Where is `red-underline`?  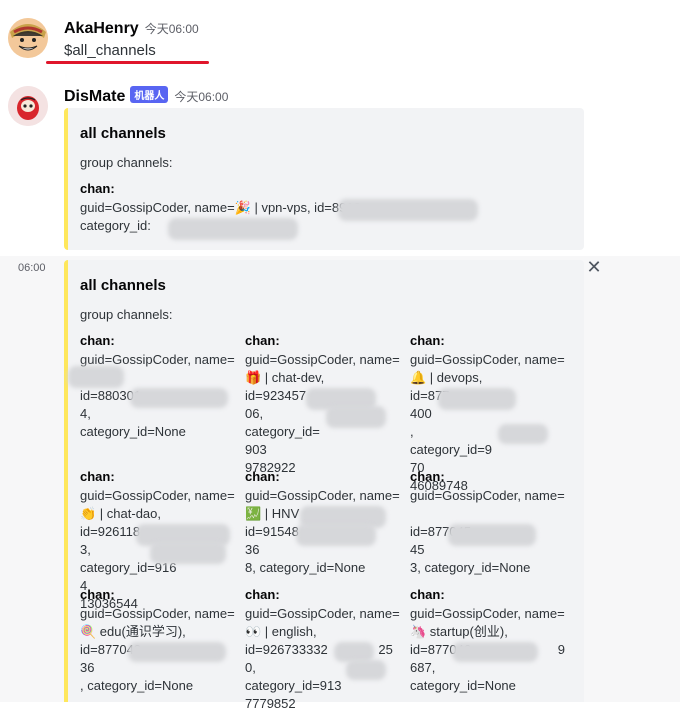
red-underline is located at coordinates (127, 62).